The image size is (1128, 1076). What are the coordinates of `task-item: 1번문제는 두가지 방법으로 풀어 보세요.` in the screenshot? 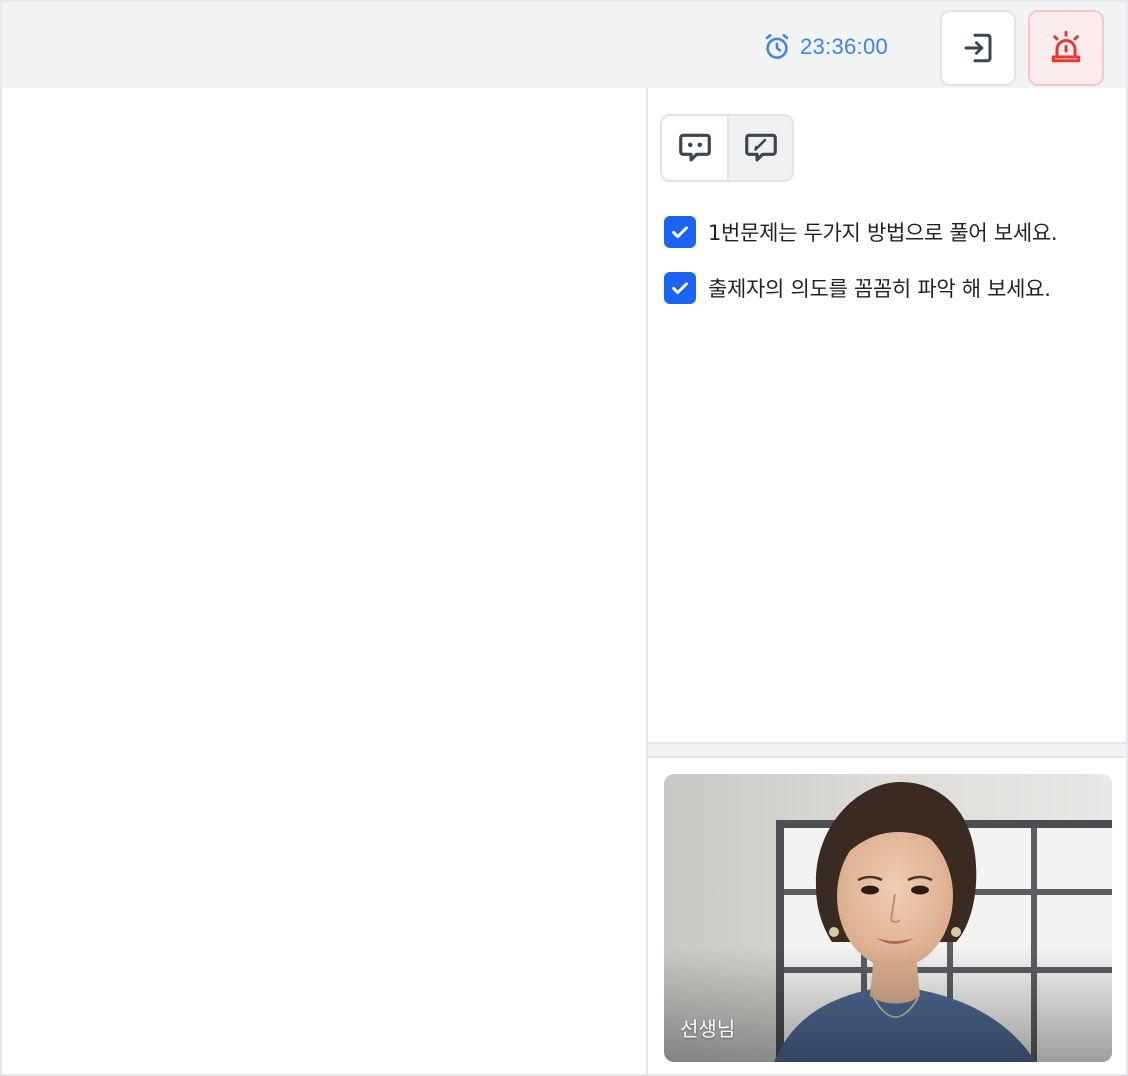 It's located at (861, 232).